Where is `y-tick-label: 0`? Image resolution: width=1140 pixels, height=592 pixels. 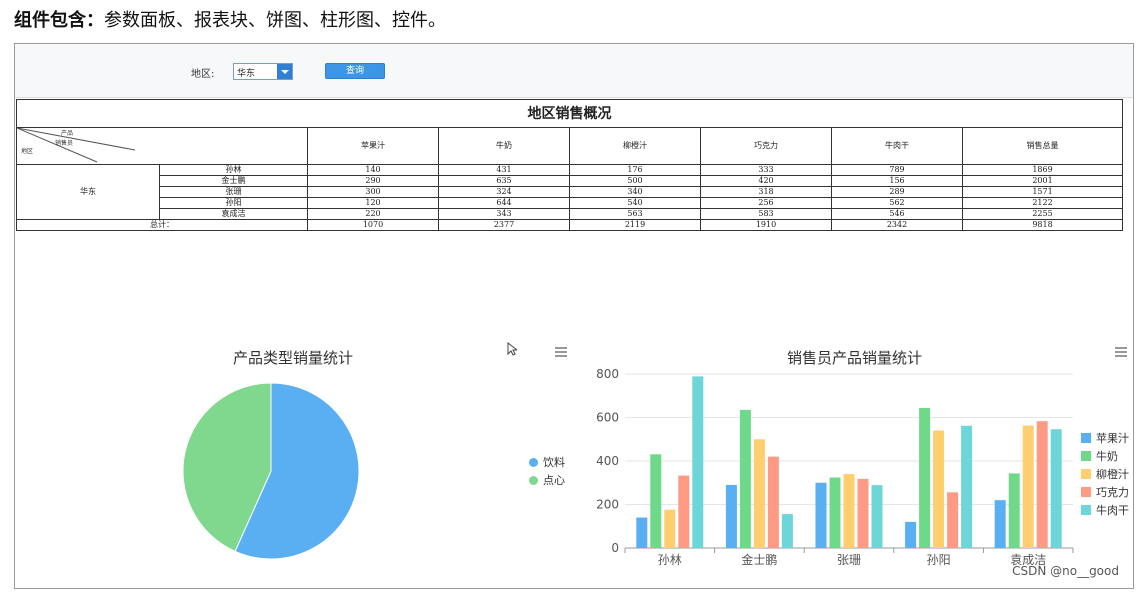
y-tick-label: 0 is located at coordinates (615, 548).